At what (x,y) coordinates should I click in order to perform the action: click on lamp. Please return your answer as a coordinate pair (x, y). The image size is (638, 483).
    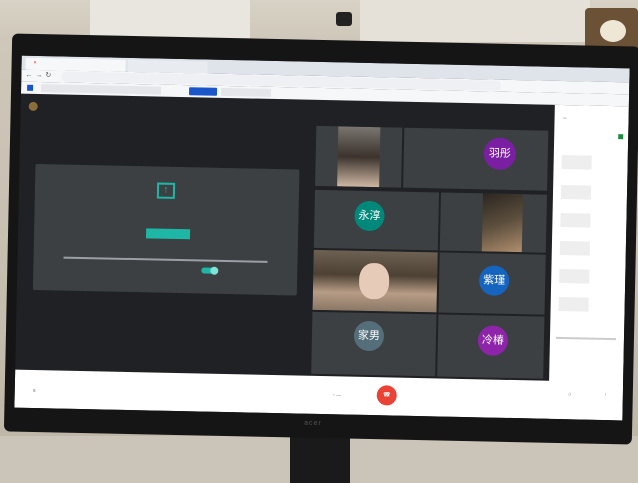
    Looking at the image, I should click on (613, 31).